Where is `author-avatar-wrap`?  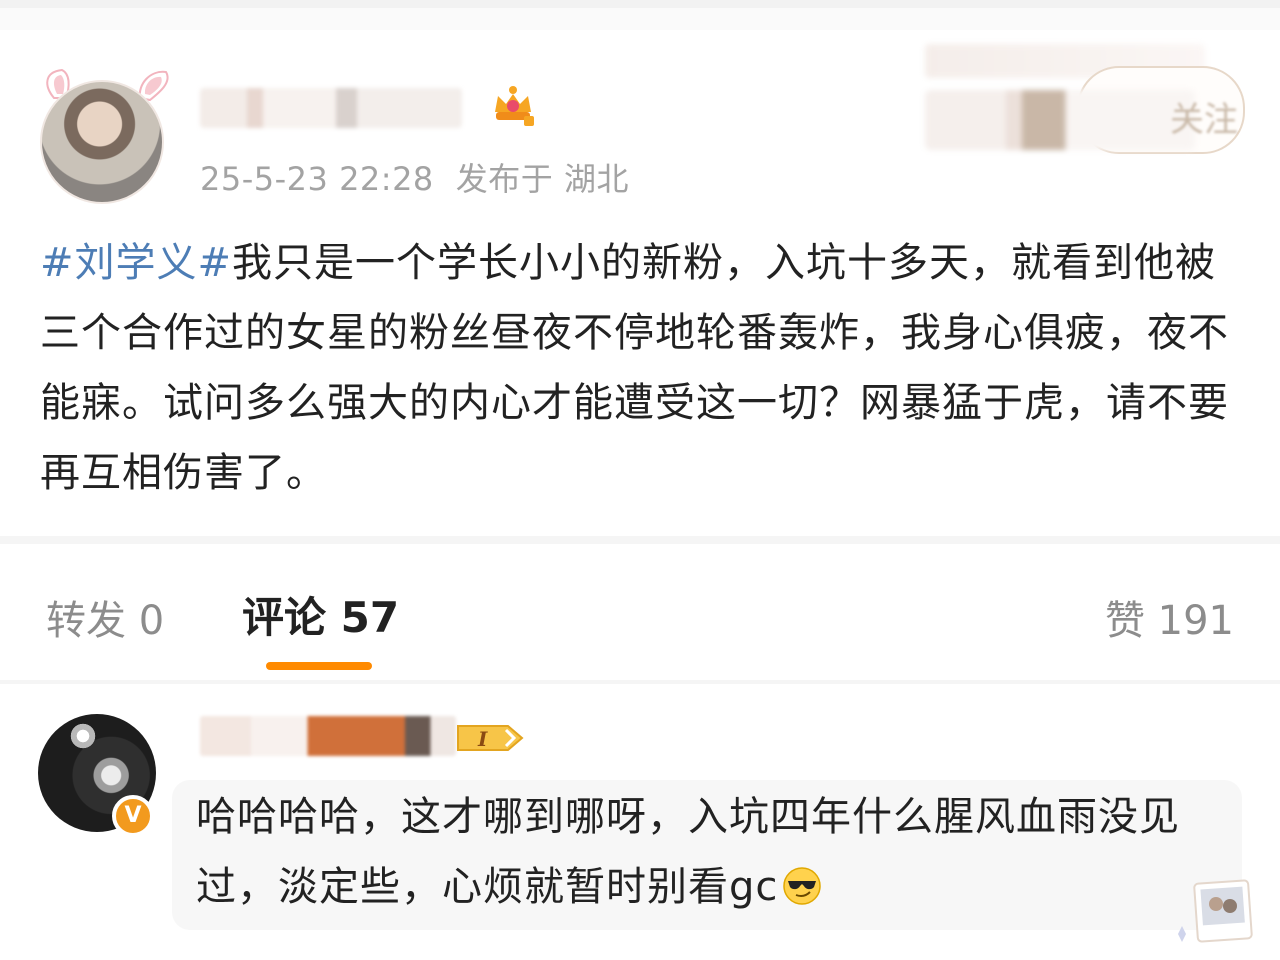
author-avatar-wrap is located at coordinates (104, 133).